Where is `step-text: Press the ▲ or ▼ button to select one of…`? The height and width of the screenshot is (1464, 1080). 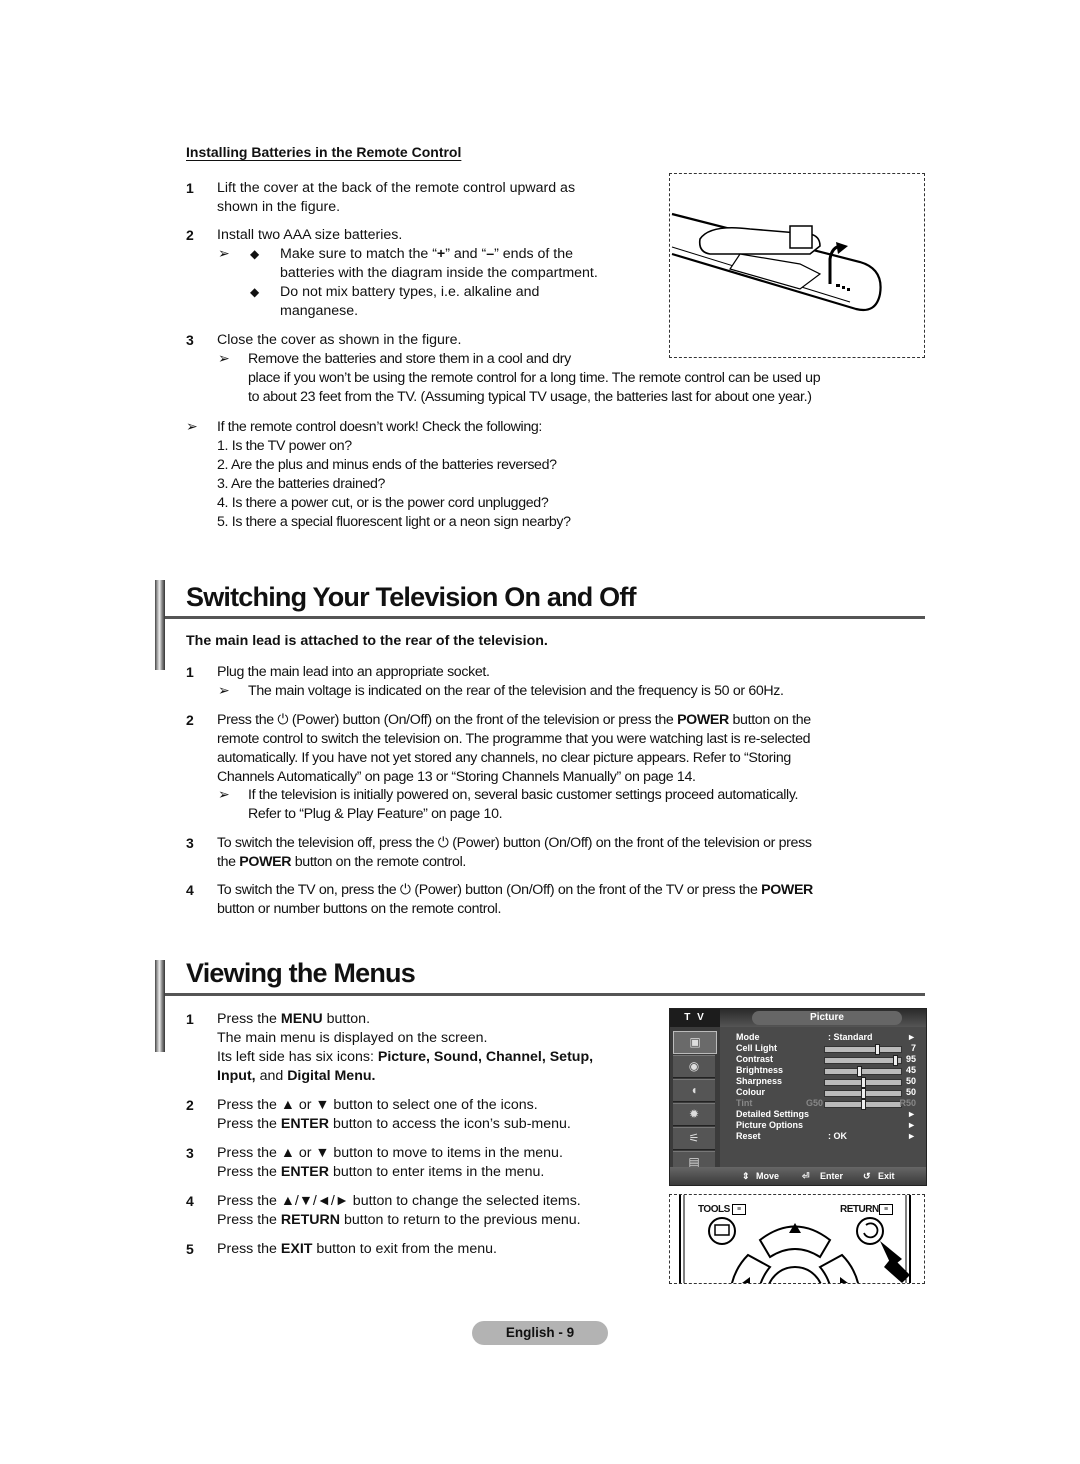 step-text: Press the ▲ or ▼ button to select one of… is located at coordinates (377, 1105).